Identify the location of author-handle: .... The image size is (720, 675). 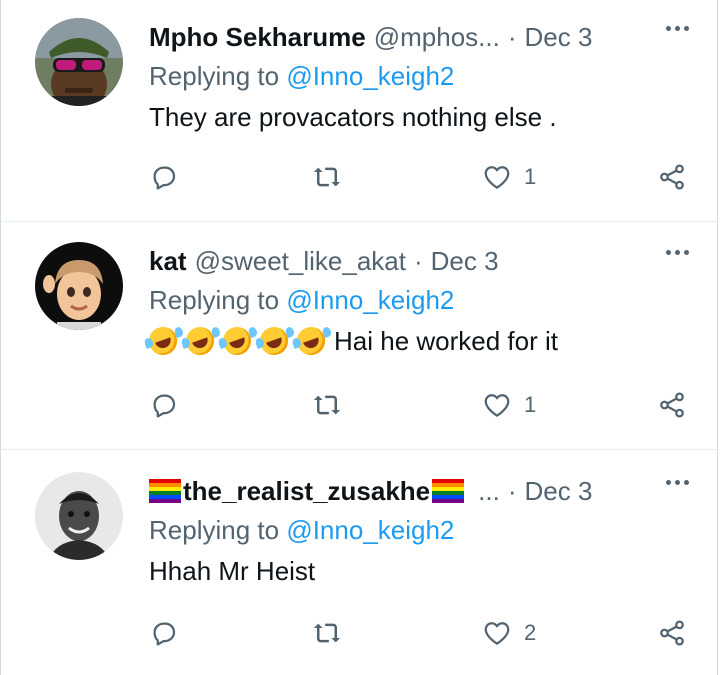
(489, 491).